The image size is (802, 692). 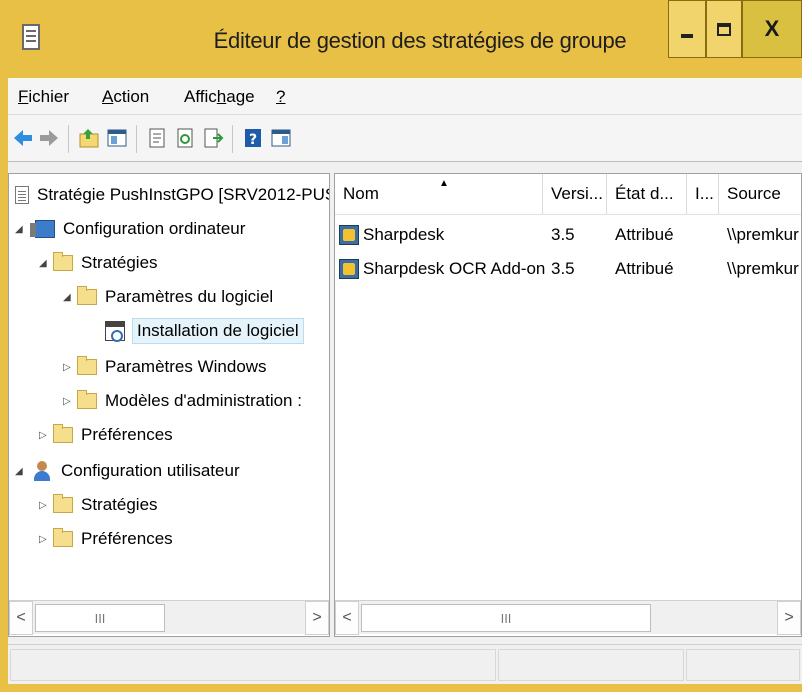 I want to click on back-arrow-icon, so click(x=23, y=138).